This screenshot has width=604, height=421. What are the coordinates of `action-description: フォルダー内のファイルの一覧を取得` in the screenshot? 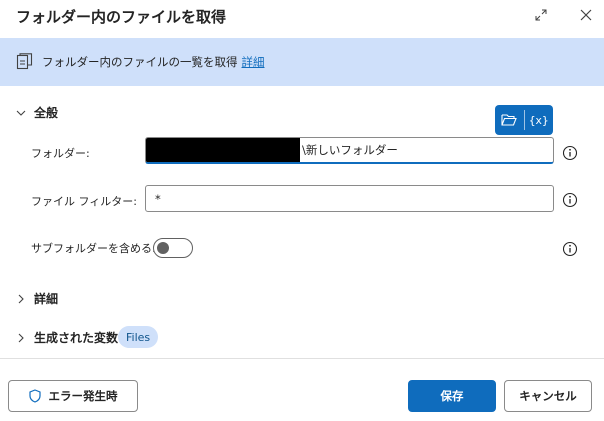 It's located at (140, 62).